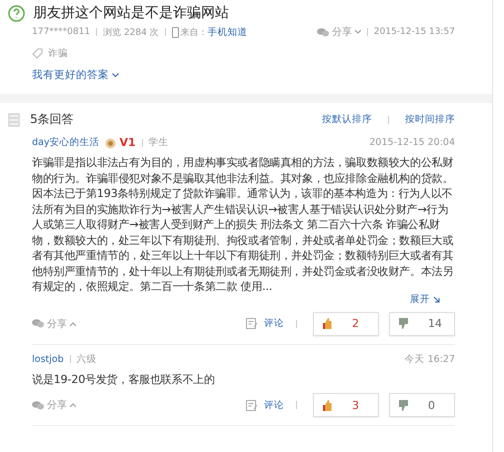 The image size is (504, 452). What do you see at coordinates (228, 32) in the screenshot?
I see `source-link: 手机知道` at bounding box center [228, 32].